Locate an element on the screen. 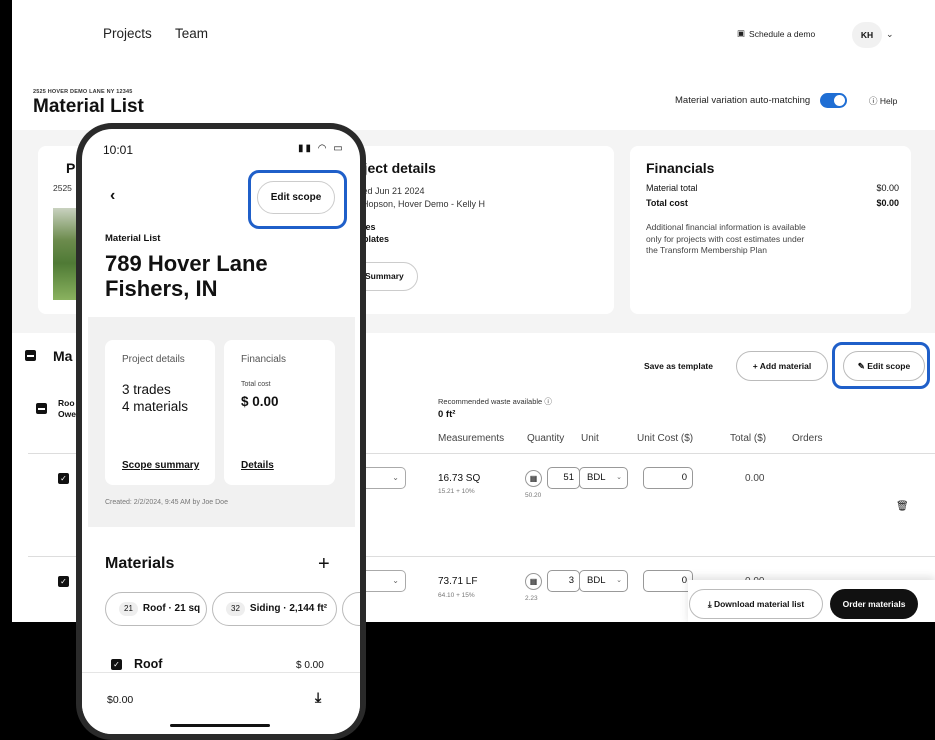 The width and height of the screenshot is (935, 740). download-material-list-button: ⤓ Download material list is located at coordinates (756, 604).